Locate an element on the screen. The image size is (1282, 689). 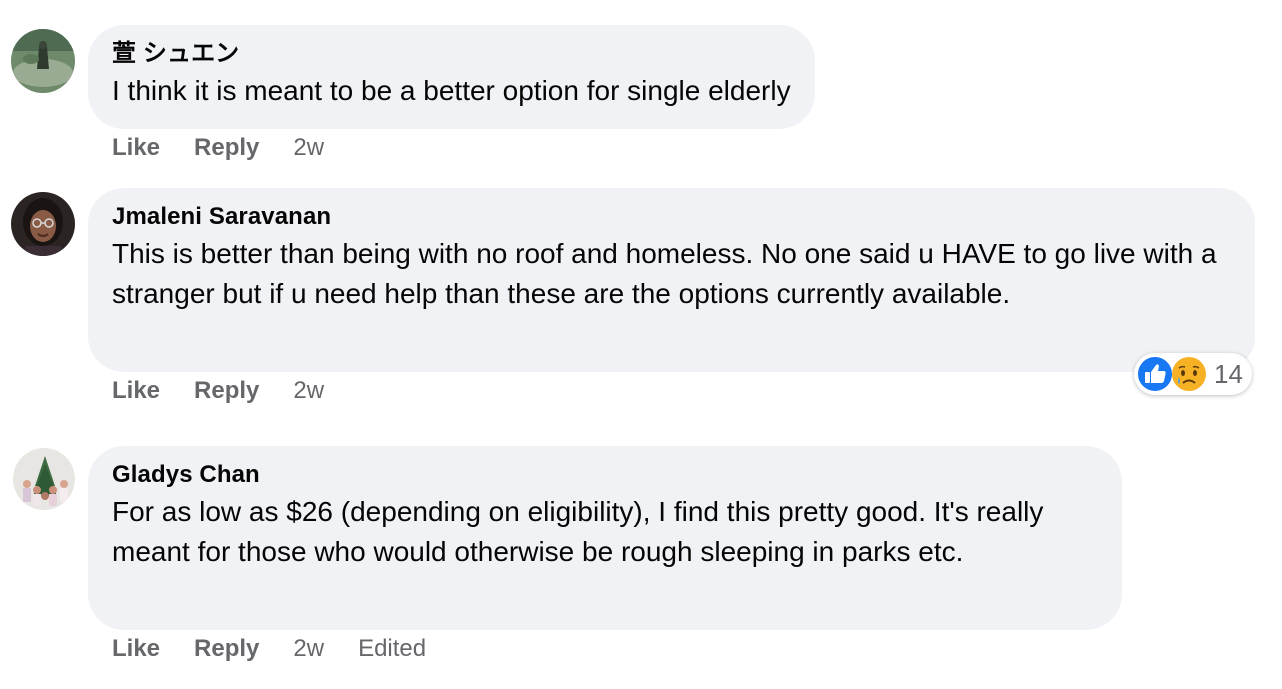
reaction-count: 14 is located at coordinates (1228, 373).